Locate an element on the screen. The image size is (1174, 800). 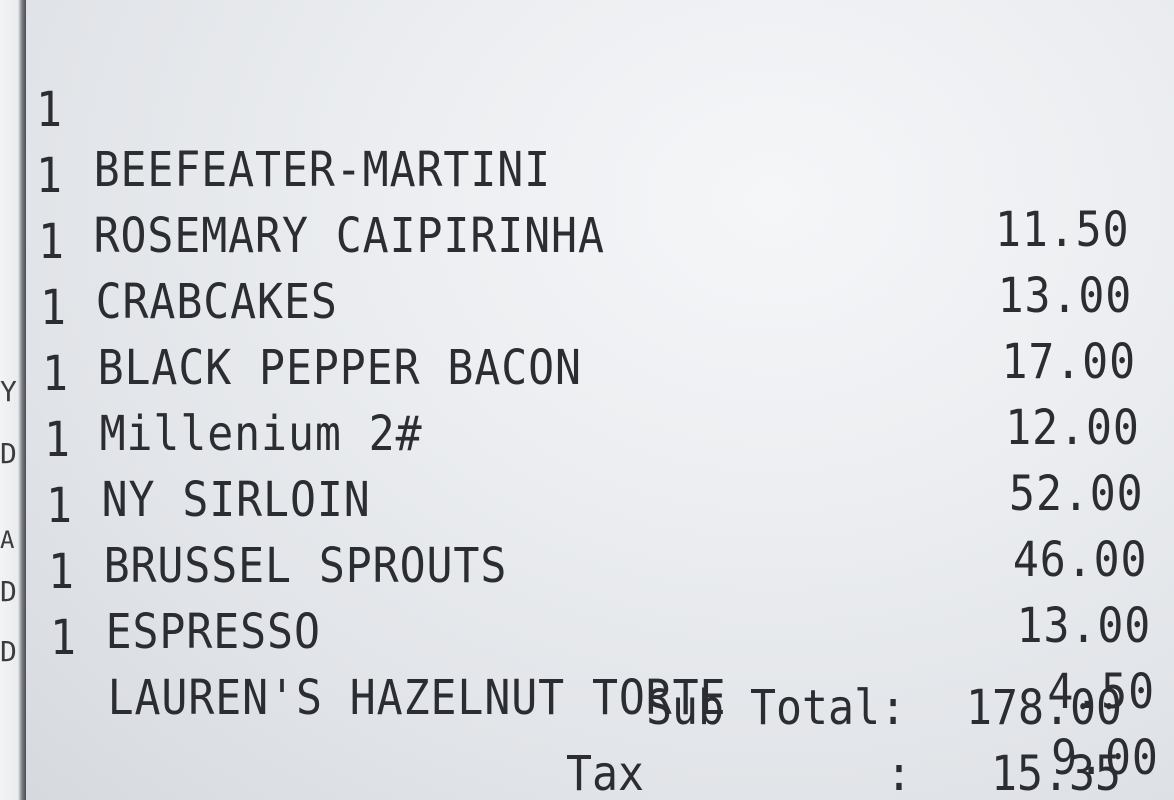
tax-colon: : is located at coordinates (899, 773).